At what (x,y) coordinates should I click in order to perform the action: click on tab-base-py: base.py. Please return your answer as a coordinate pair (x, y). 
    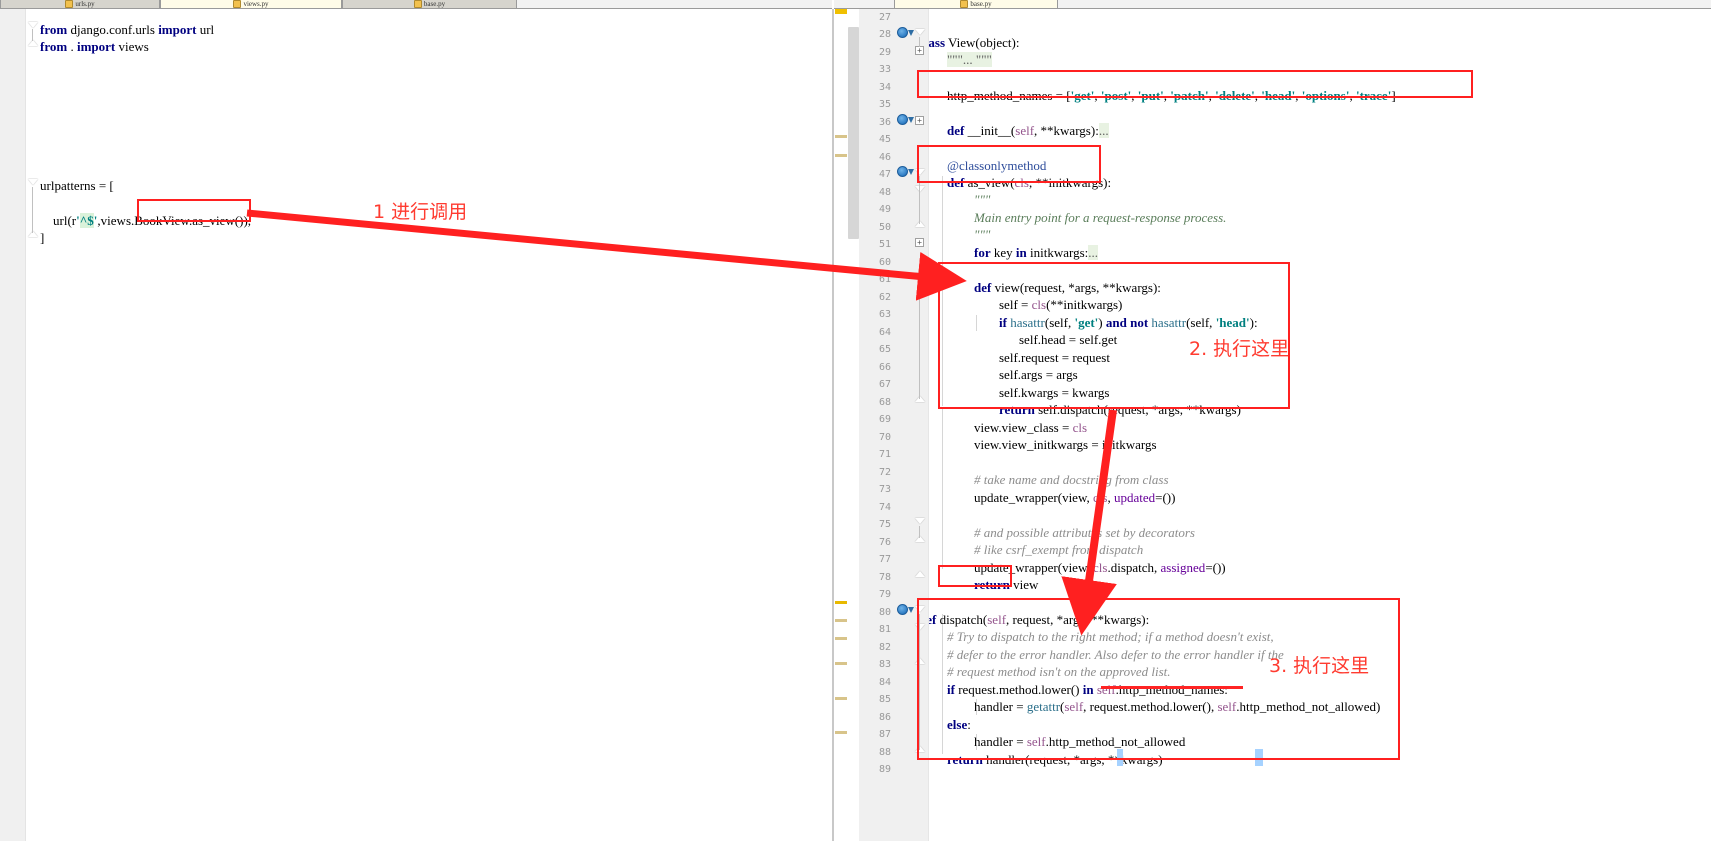
    Looking at the image, I should click on (429, 4).